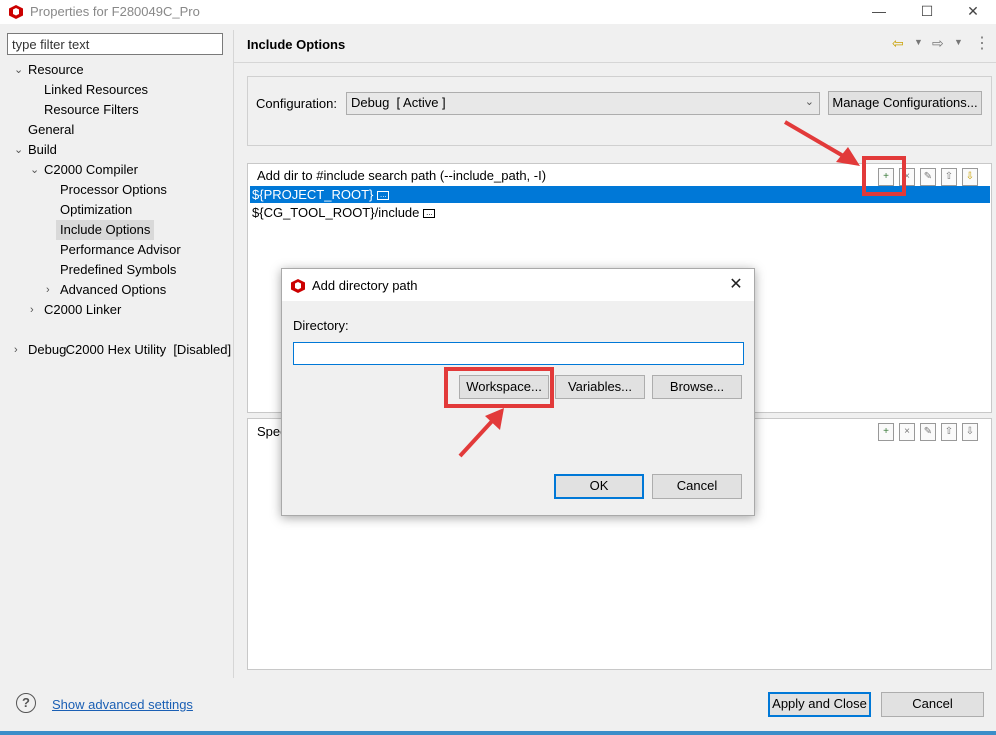  Describe the element at coordinates (122, 704) in the screenshot. I see `show-advanced-settings-link: Show advanced settings` at that location.